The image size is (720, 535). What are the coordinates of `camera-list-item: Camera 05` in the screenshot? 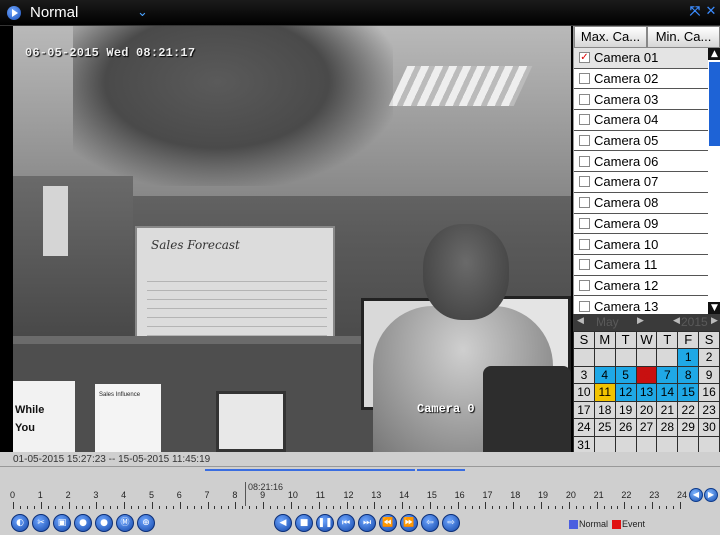 It's located at (641, 141).